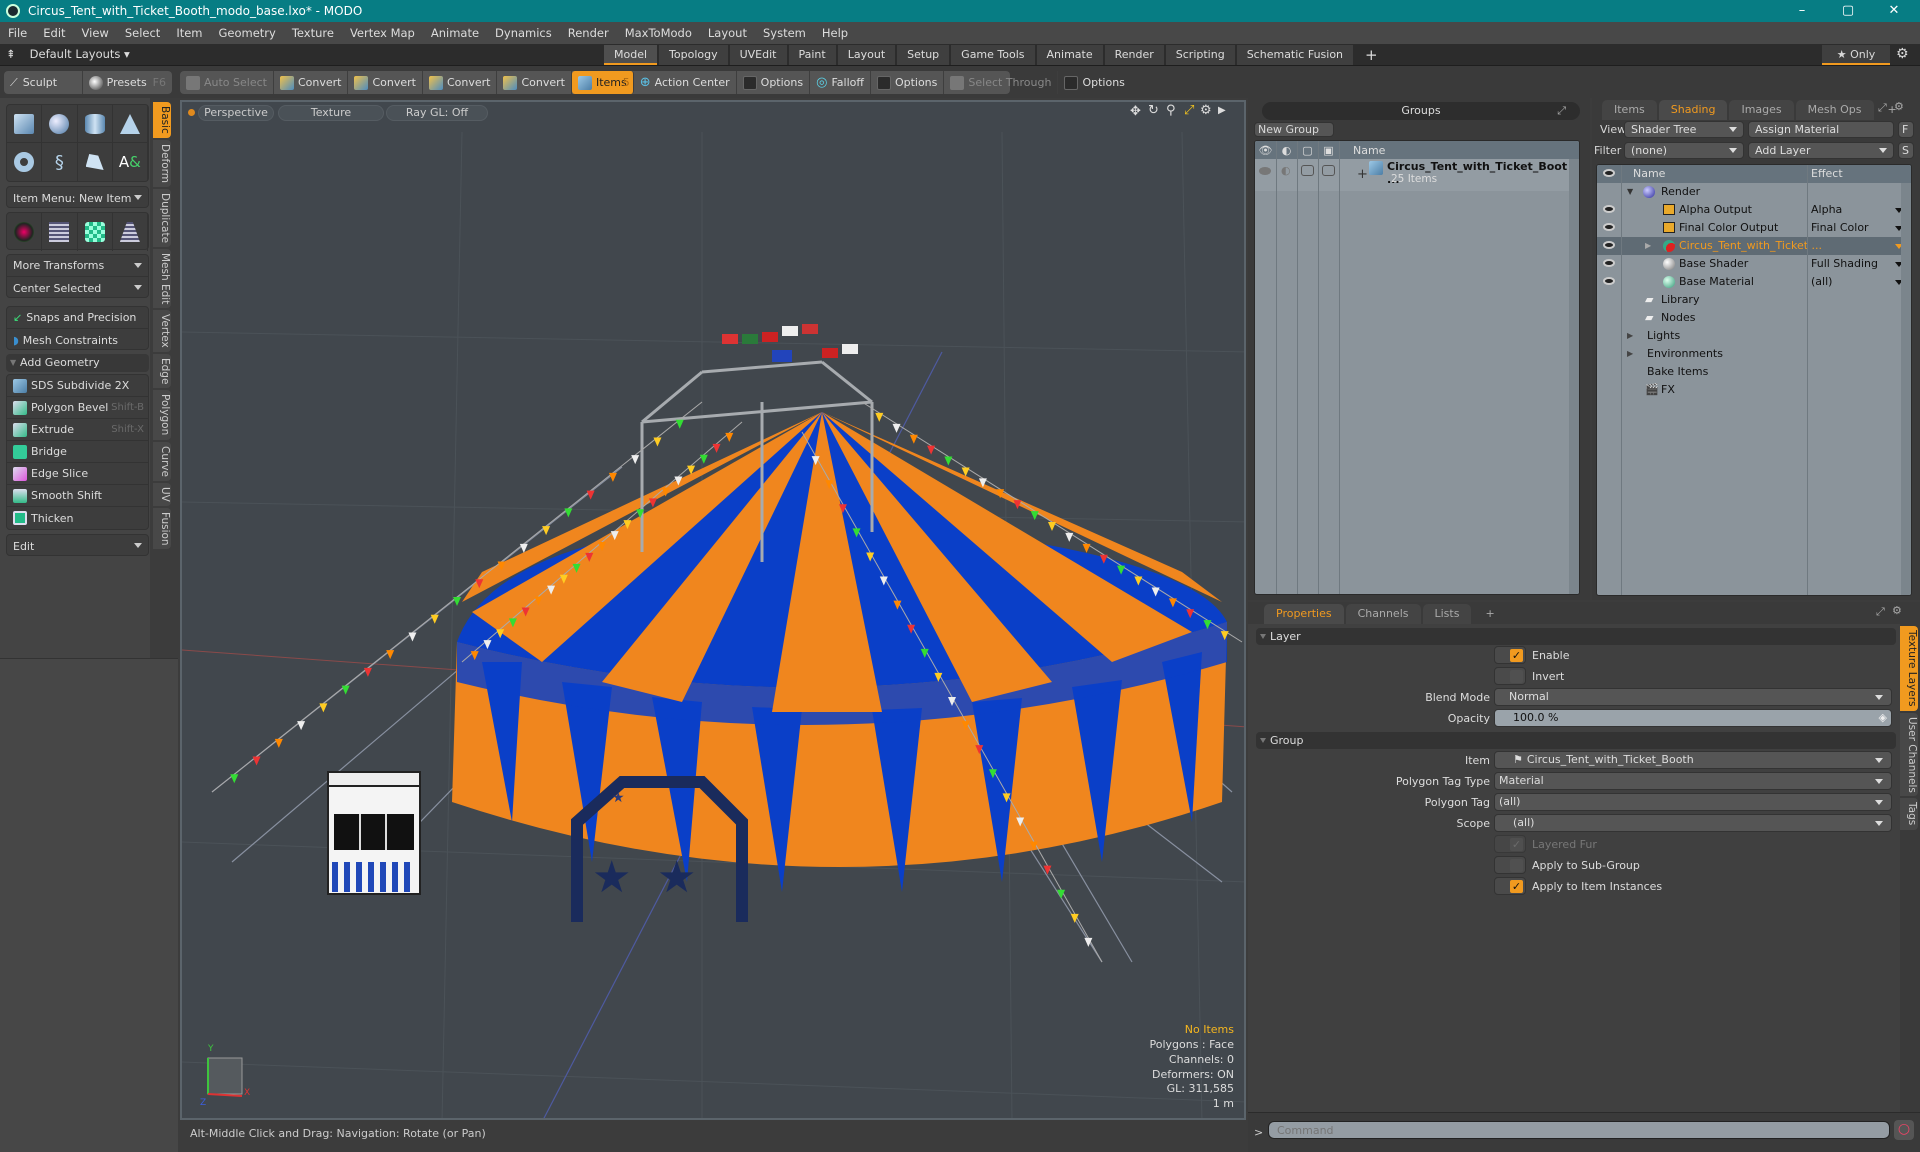  I want to click on action-center-button: ⊕ Action Center, so click(685, 82).